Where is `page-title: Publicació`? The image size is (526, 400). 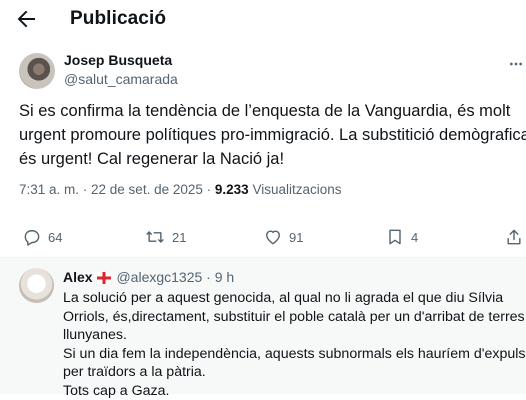
page-title: Publicació is located at coordinates (118, 19).